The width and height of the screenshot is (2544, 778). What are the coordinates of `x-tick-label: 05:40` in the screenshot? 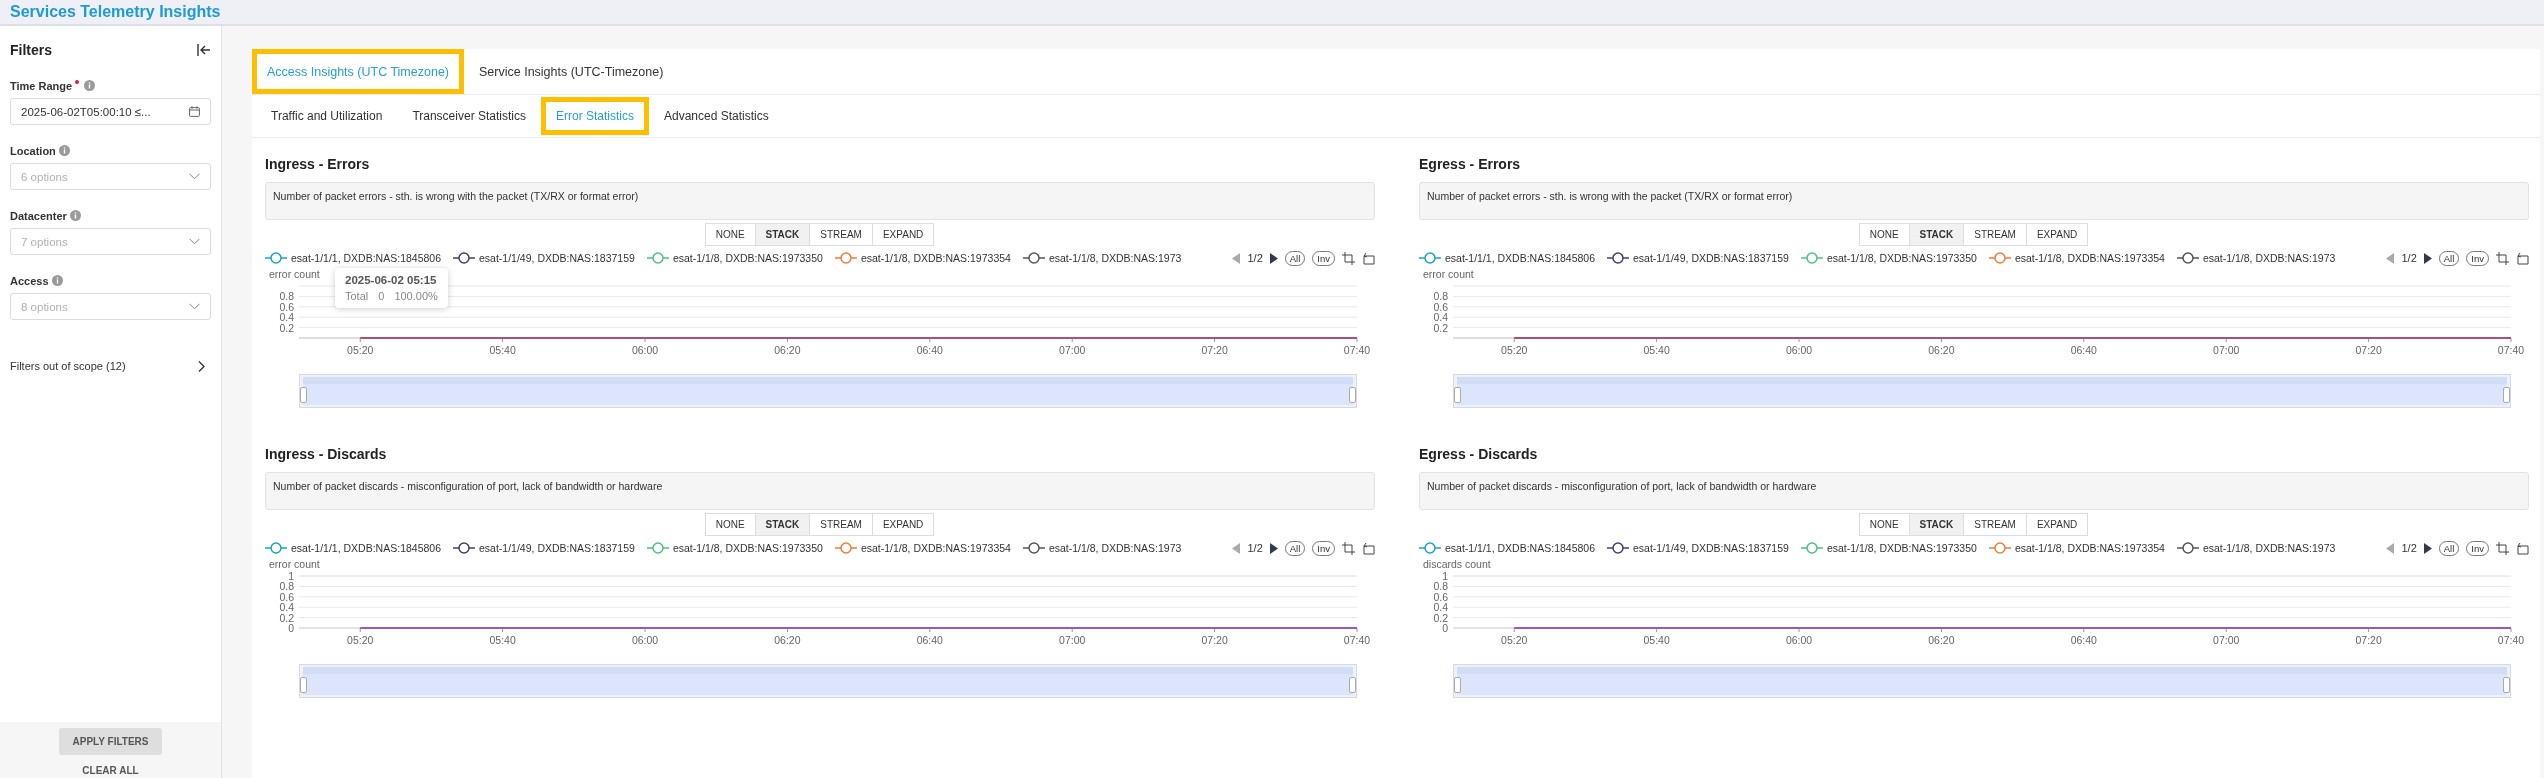 It's located at (1656, 640).